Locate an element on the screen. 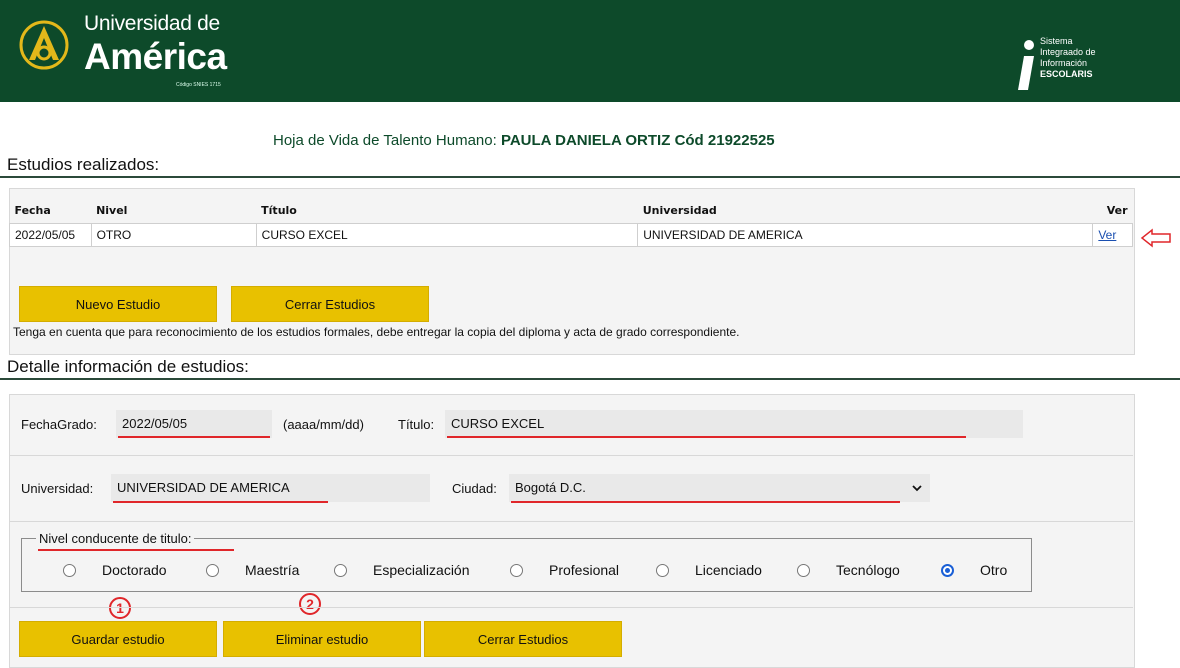 This screenshot has height=668, width=1180. title-prefix: Hoja de Vida de Talento Humano: is located at coordinates (385, 140).